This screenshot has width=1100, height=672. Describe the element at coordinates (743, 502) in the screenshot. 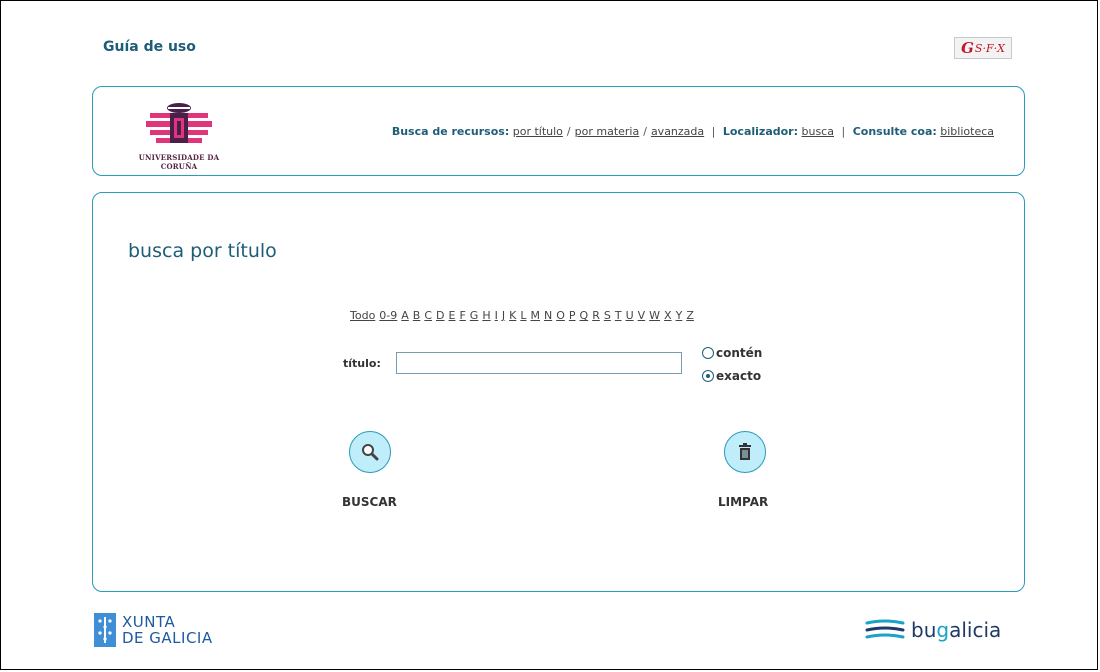

I see `clear-button-label: LIMPAR` at that location.